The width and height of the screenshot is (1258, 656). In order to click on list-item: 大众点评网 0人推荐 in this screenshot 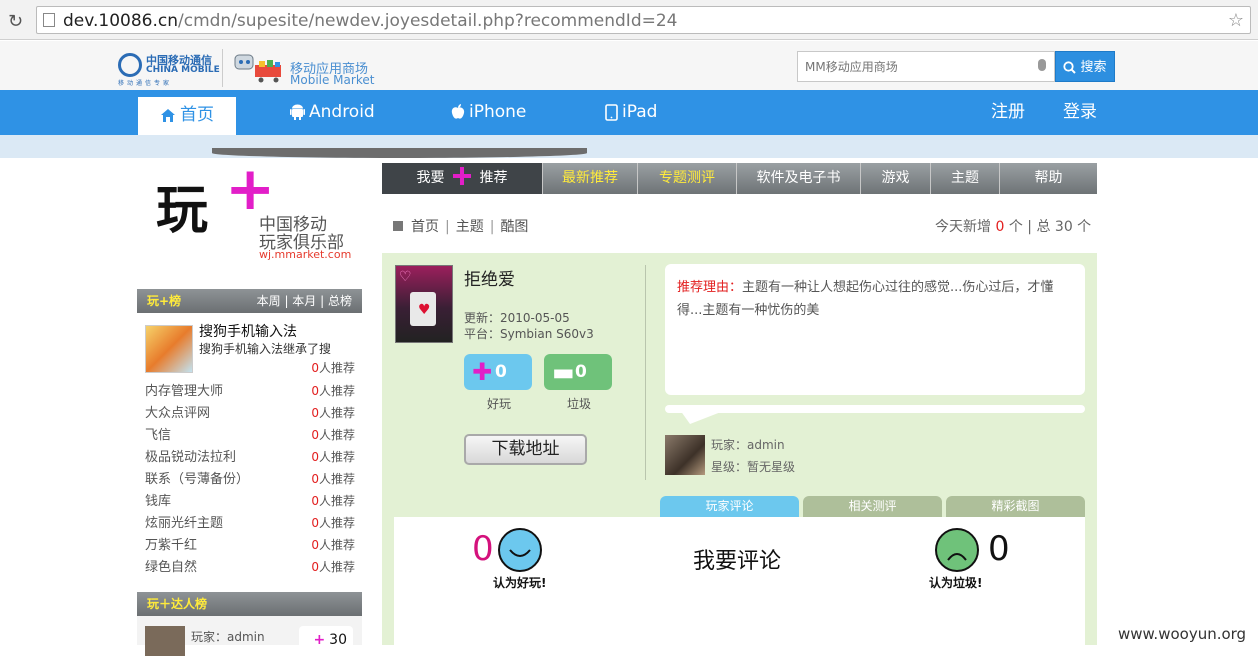, I will do `click(250, 413)`.